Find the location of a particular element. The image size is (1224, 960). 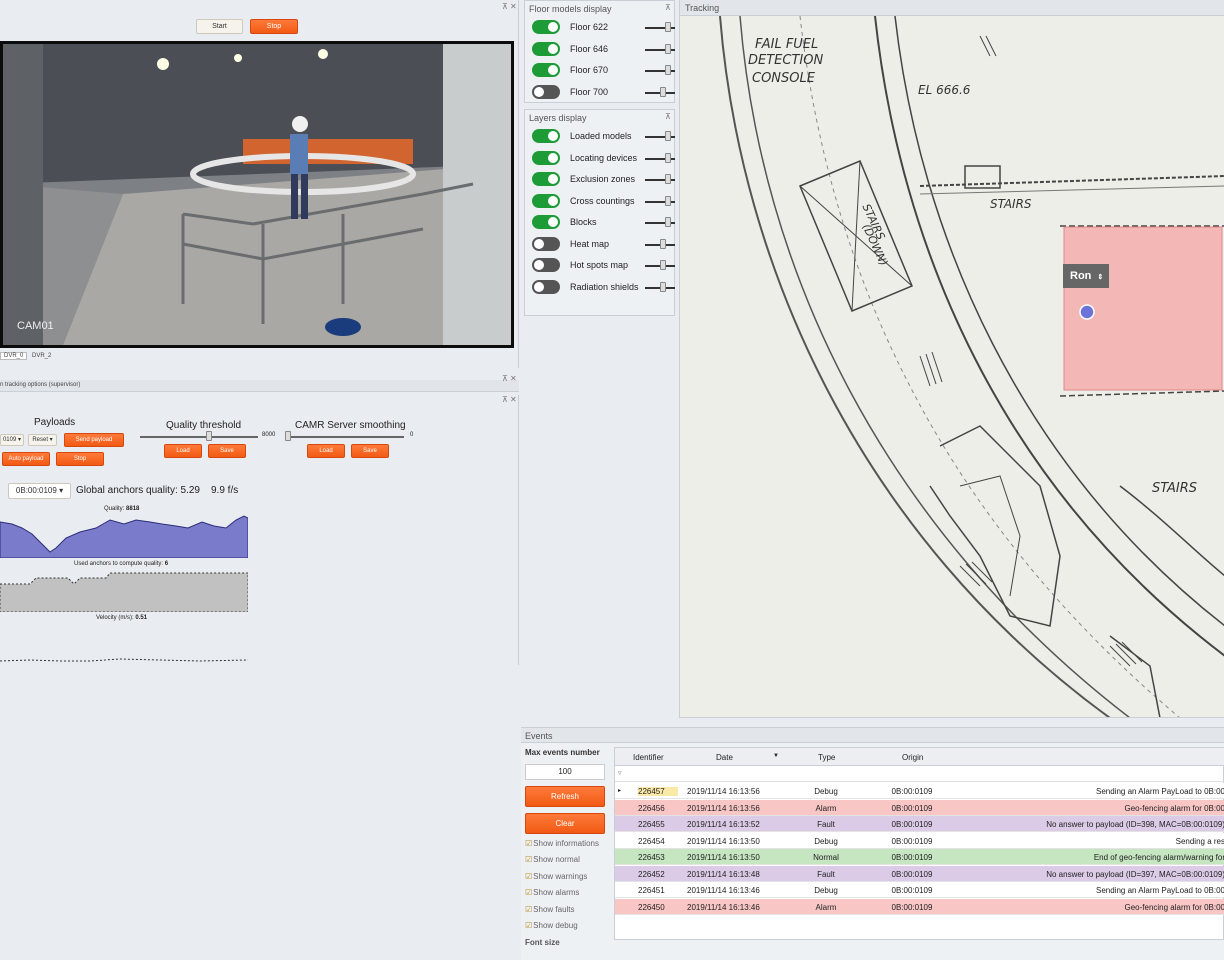

tab-dvr-2: DVR_2 is located at coordinates (41, 356).